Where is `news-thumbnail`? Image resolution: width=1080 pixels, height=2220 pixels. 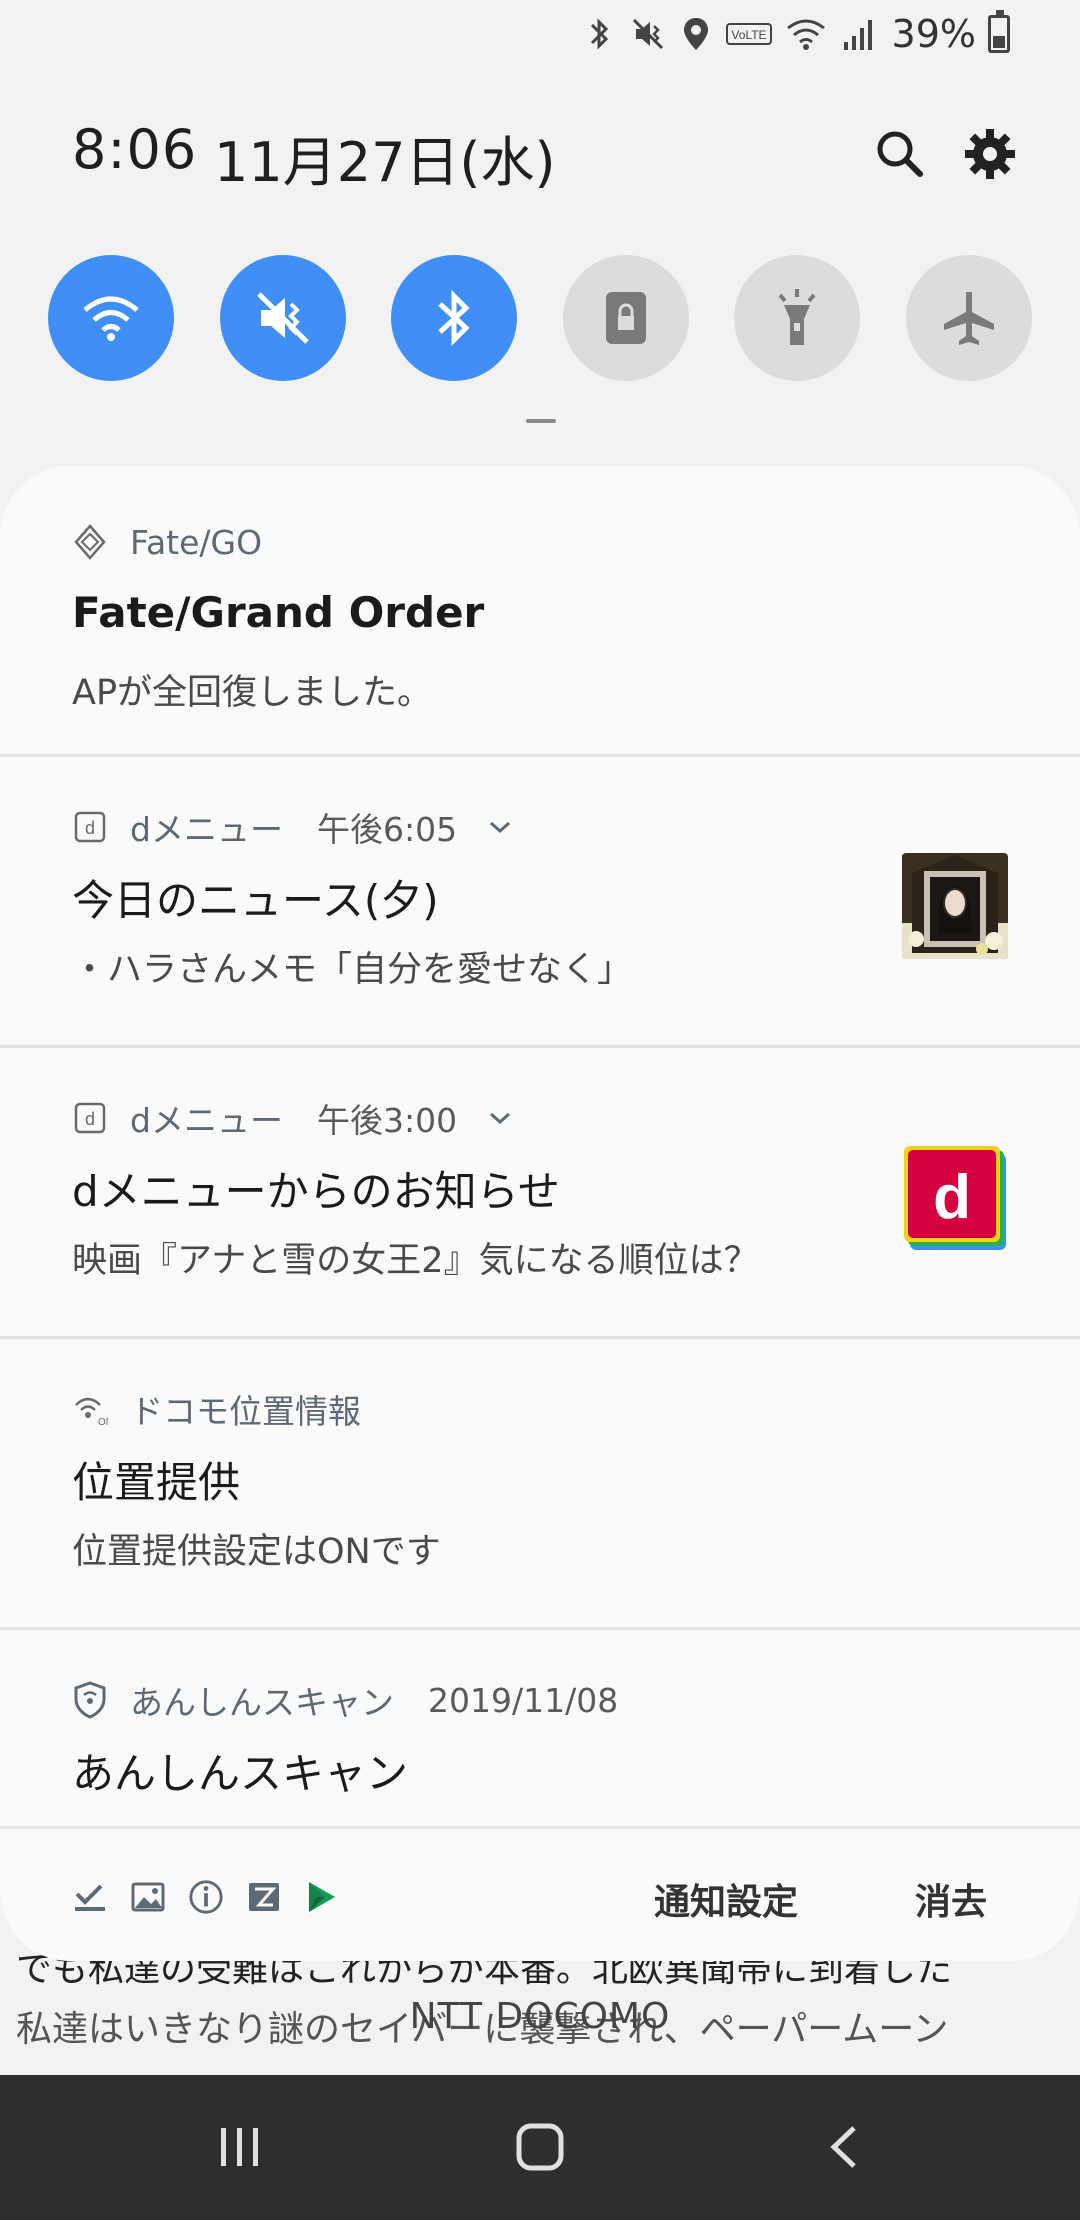 news-thumbnail is located at coordinates (955, 906).